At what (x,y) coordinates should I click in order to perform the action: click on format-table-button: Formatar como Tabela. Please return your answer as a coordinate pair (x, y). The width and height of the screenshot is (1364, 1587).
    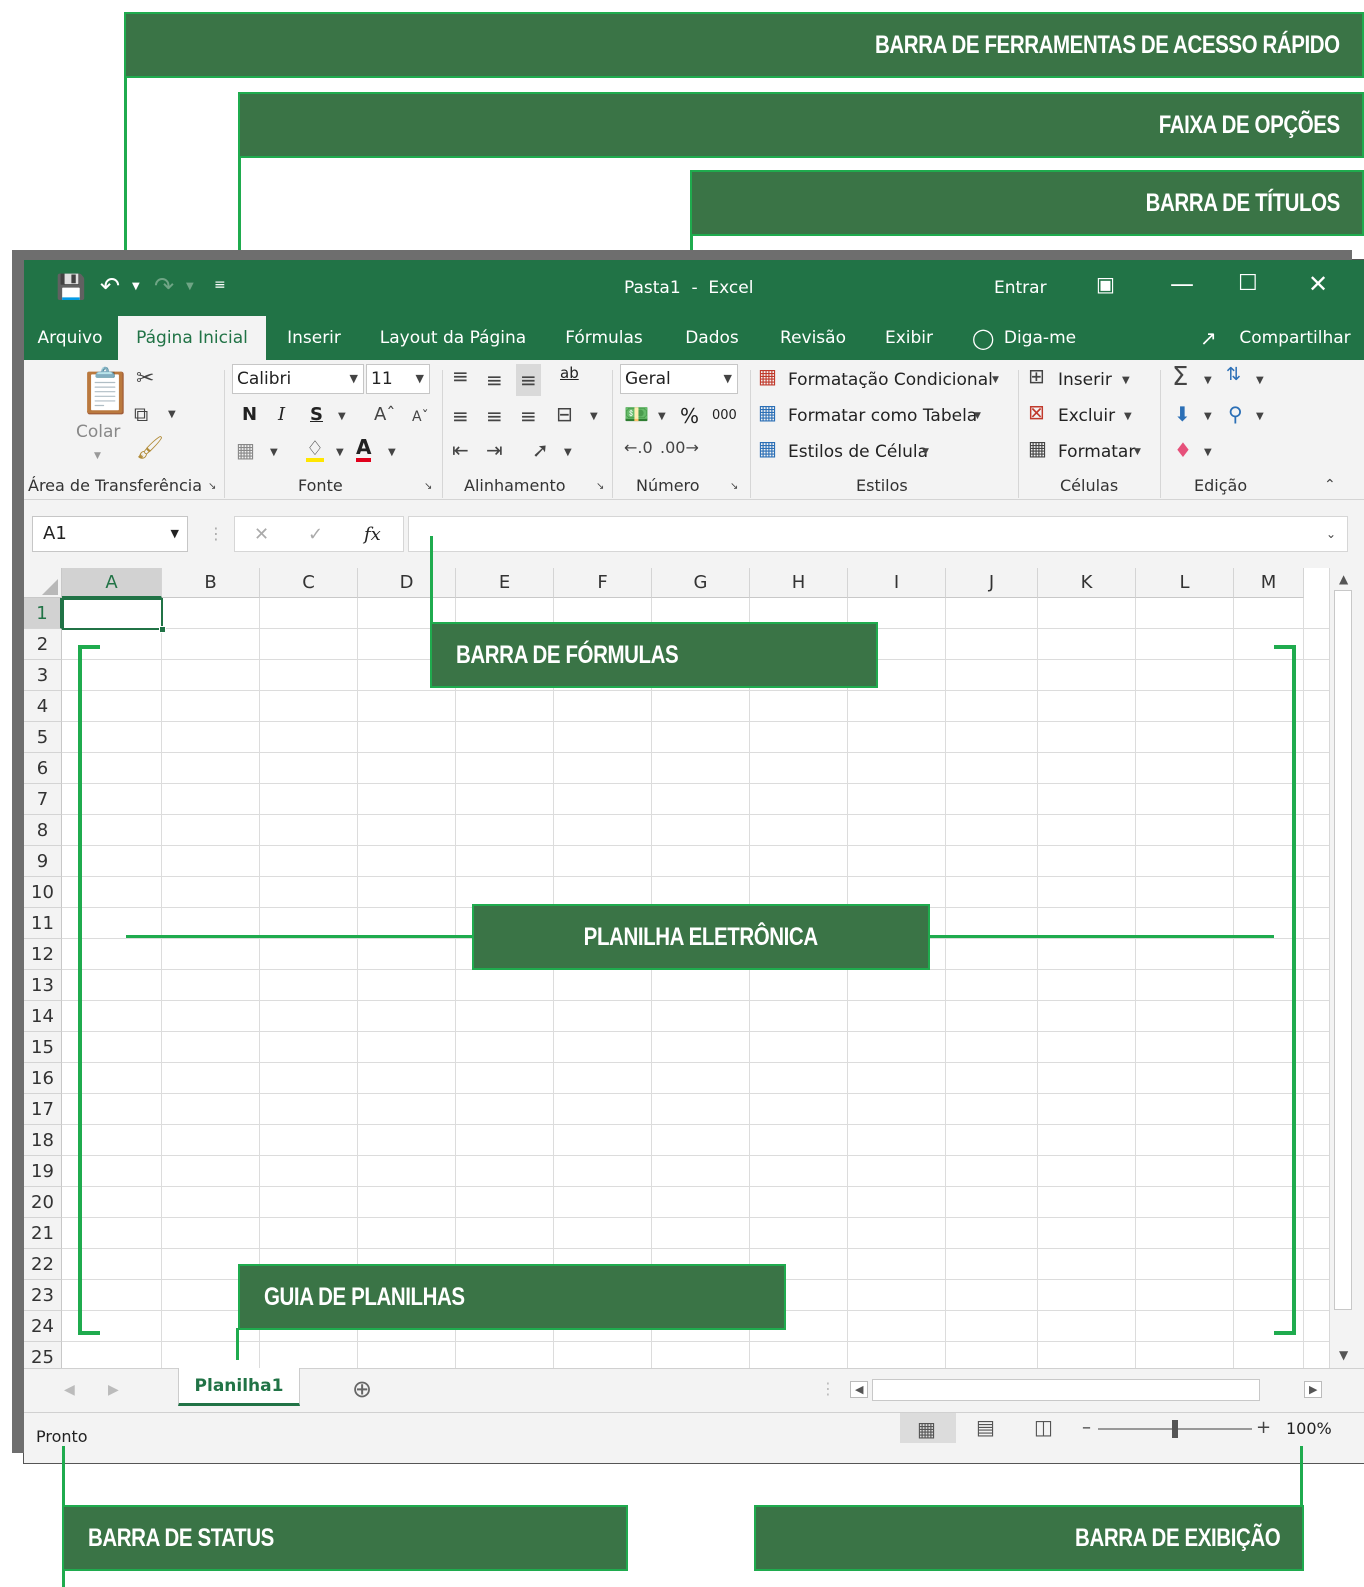
    Looking at the image, I should click on (882, 416).